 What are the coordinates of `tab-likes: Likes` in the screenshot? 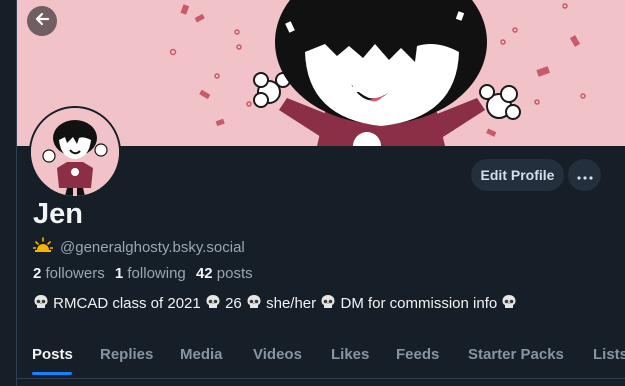 It's located at (350, 354).